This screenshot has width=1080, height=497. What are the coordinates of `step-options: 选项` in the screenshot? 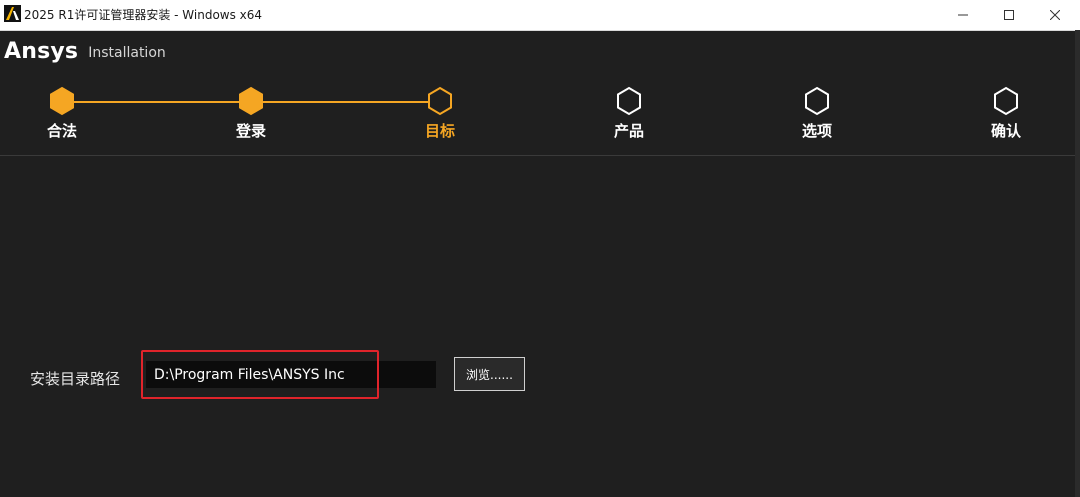 It's located at (817, 113).